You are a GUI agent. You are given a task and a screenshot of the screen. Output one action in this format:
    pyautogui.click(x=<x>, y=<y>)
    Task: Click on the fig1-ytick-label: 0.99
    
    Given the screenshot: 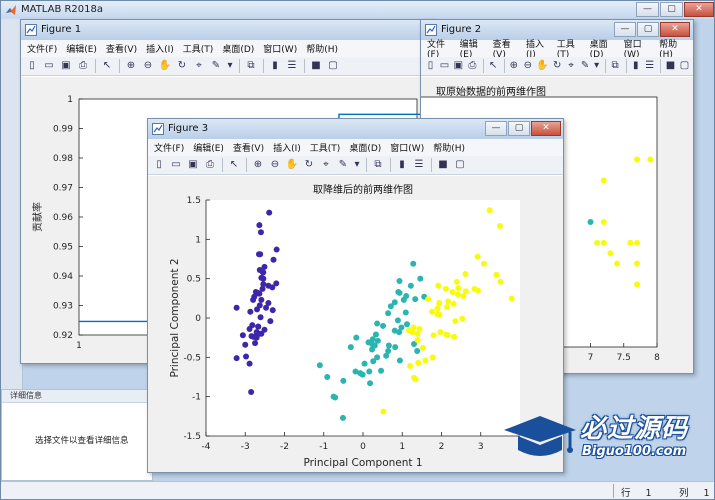 What is the action you would take?
    pyautogui.click(x=63, y=130)
    